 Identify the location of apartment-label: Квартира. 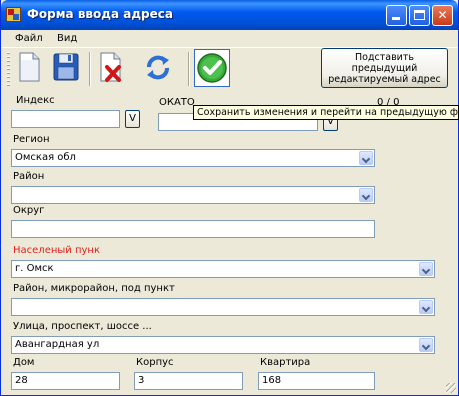
(285, 362).